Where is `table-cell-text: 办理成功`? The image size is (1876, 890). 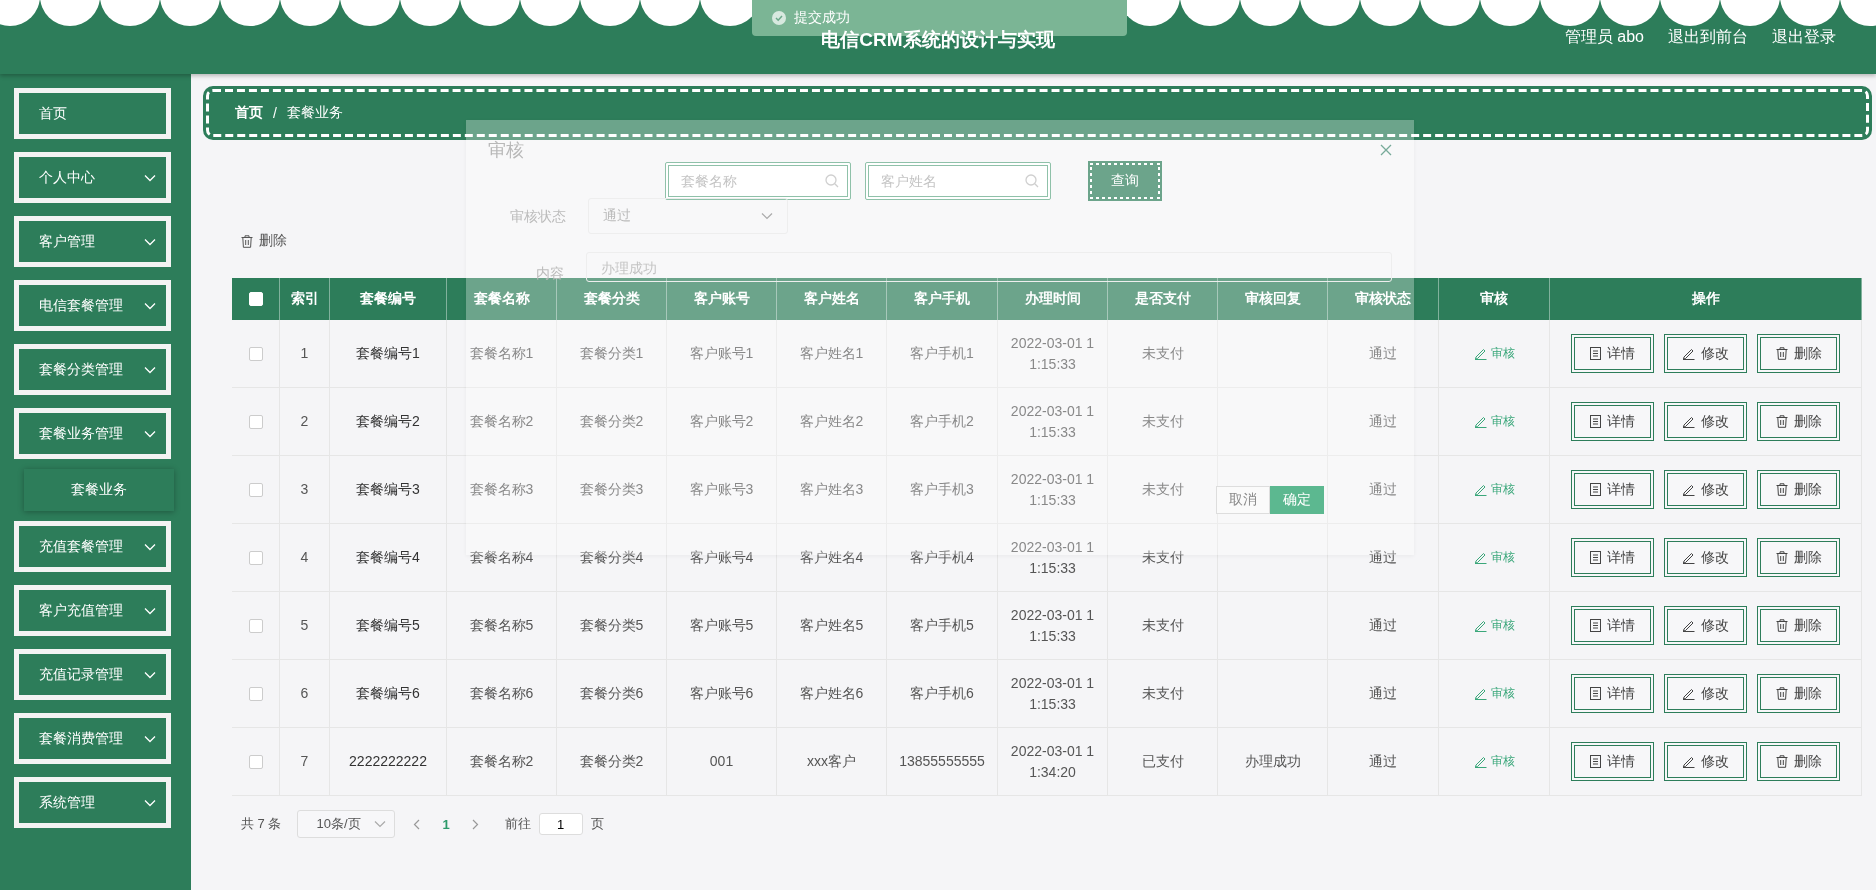 table-cell-text: 办理成功 is located at coordinates (1272, 761).